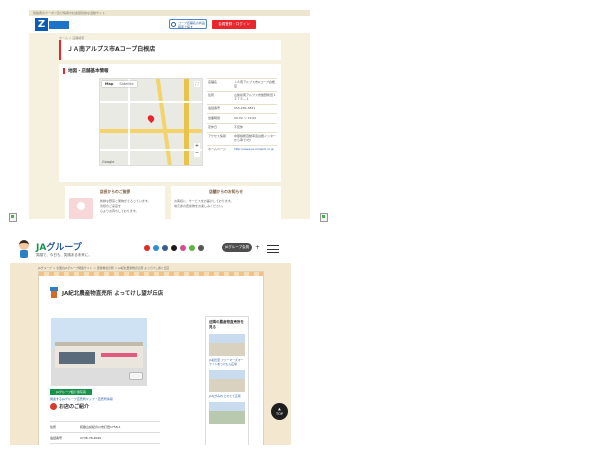 The image size is (600, 450). I want to click on row-value: 和歌山県紀の川市打田1758-1, so click(100, 427).